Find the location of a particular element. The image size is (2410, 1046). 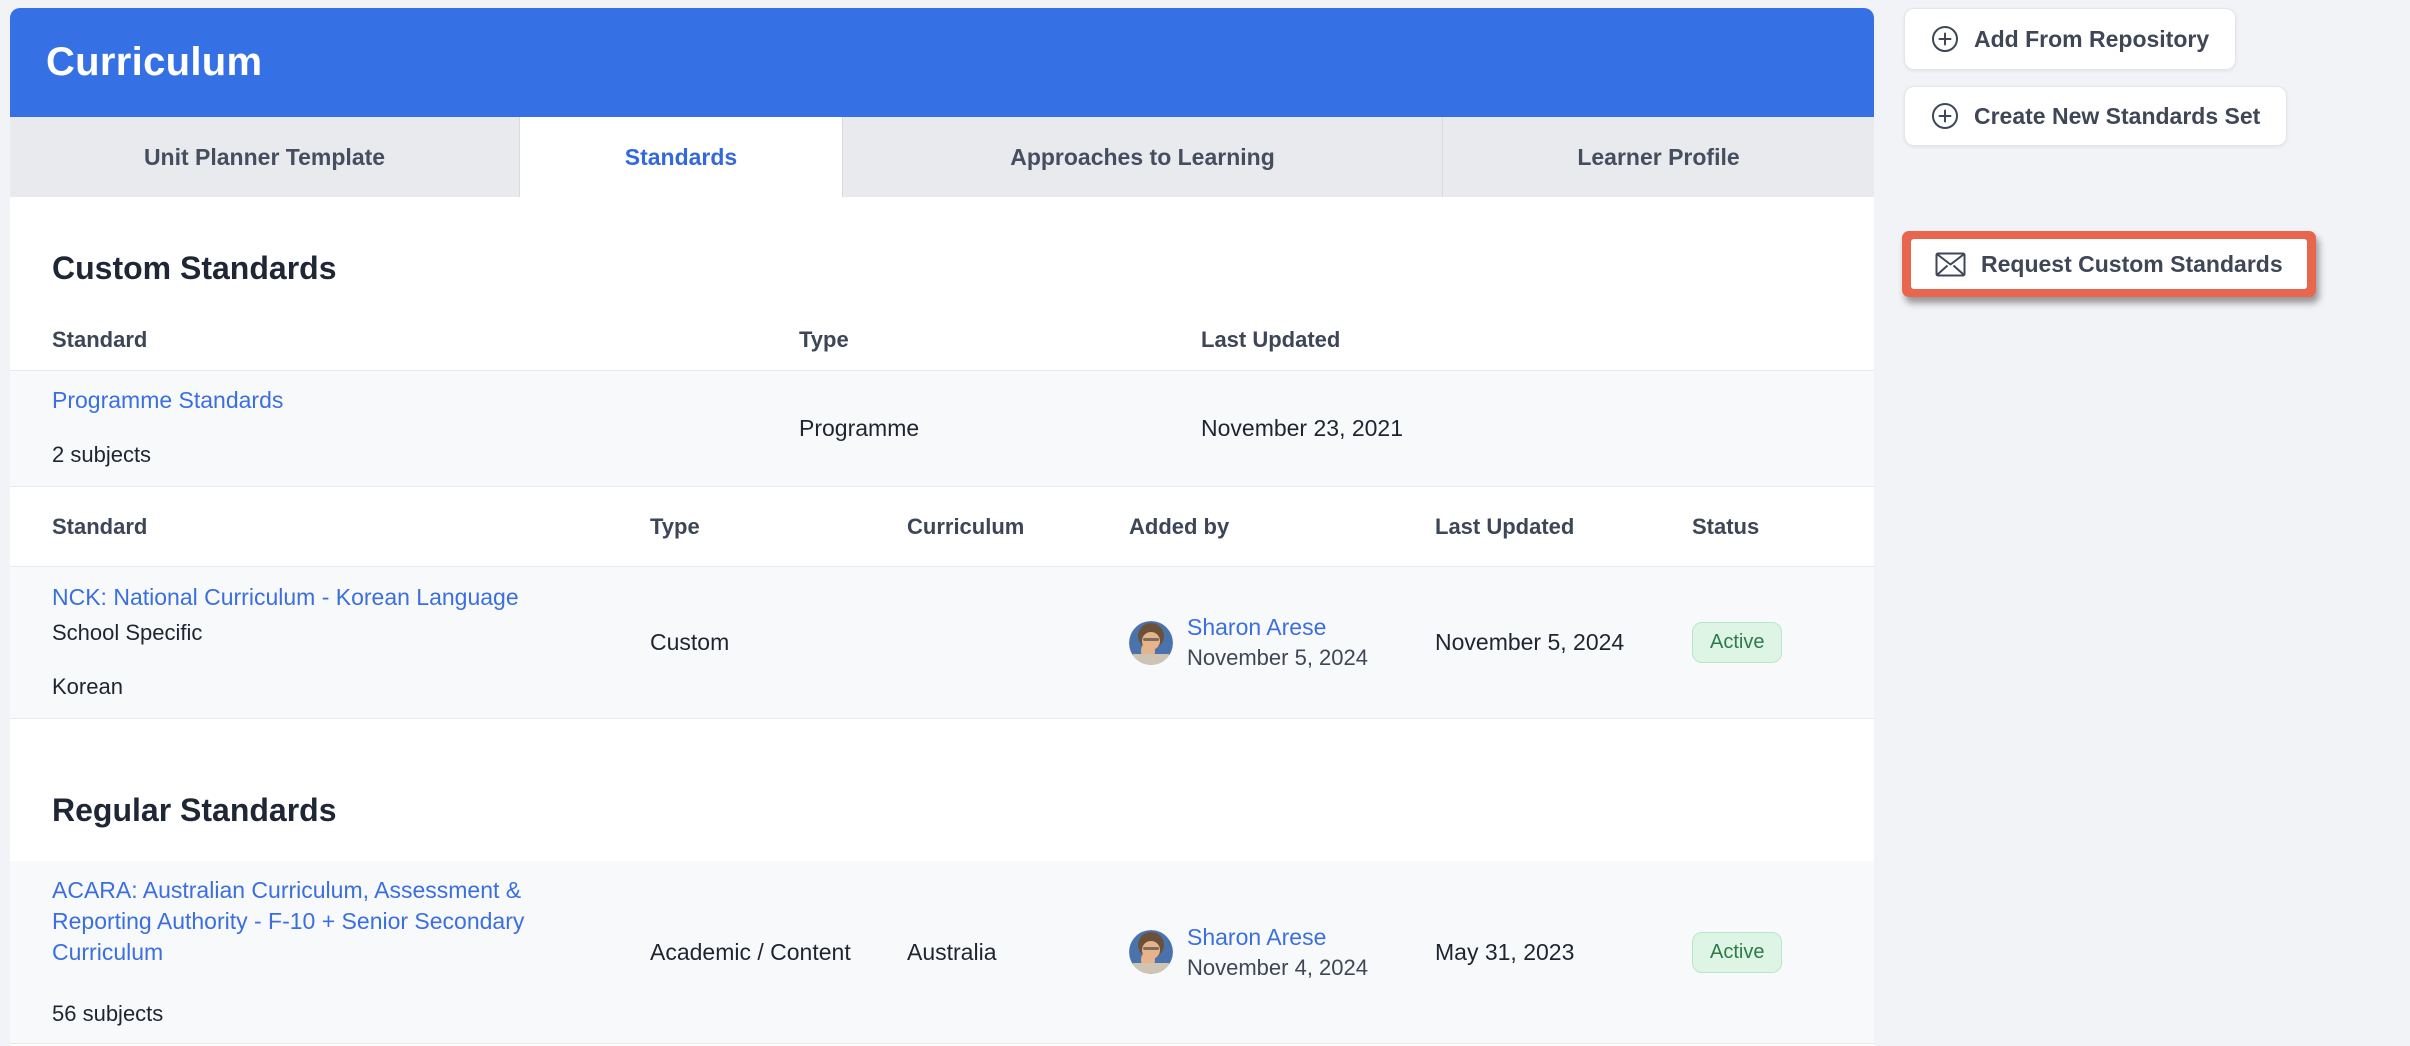

regular-standards-heading: Regular Standards is located at coordinates (194, 810).